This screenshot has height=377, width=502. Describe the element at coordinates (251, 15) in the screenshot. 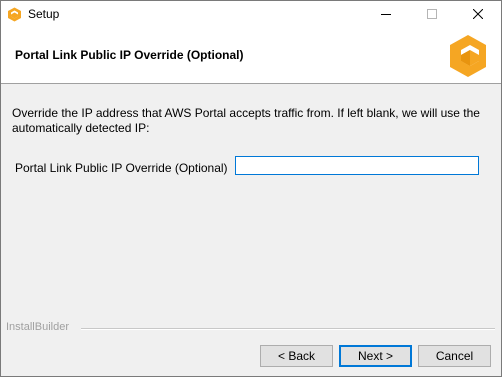

I see `title-bar: Setup` at that location.